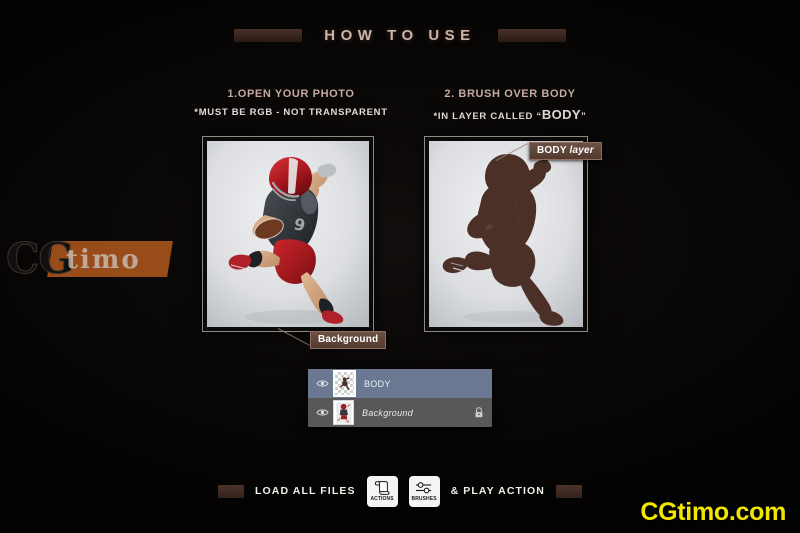 The height and width of the screenshot is (533, 800). I want to click on step-1-note: *MUST BE RGB - NOT TRANSPARENT, so click(291, 112).